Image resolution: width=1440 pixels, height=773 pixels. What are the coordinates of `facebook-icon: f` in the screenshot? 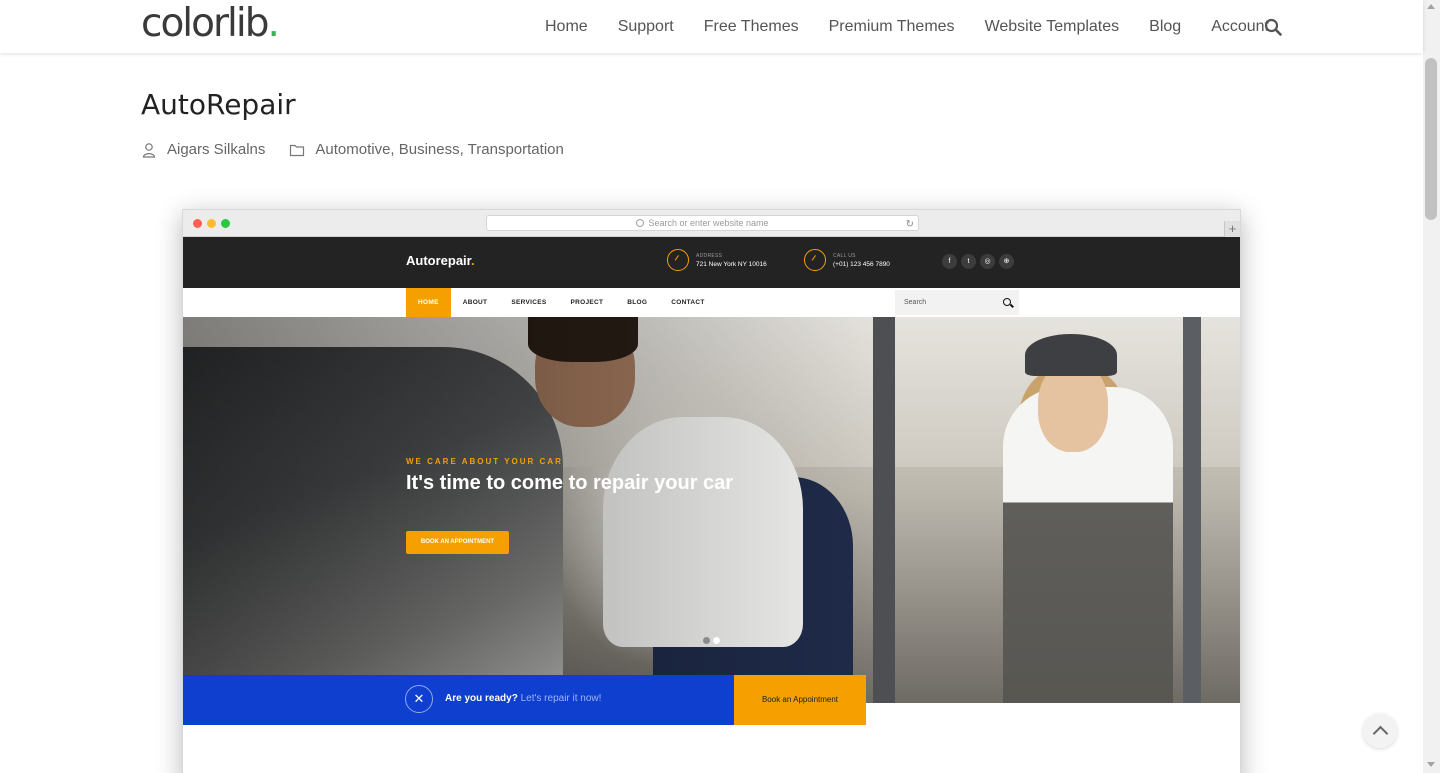 It's located at (949, 261).